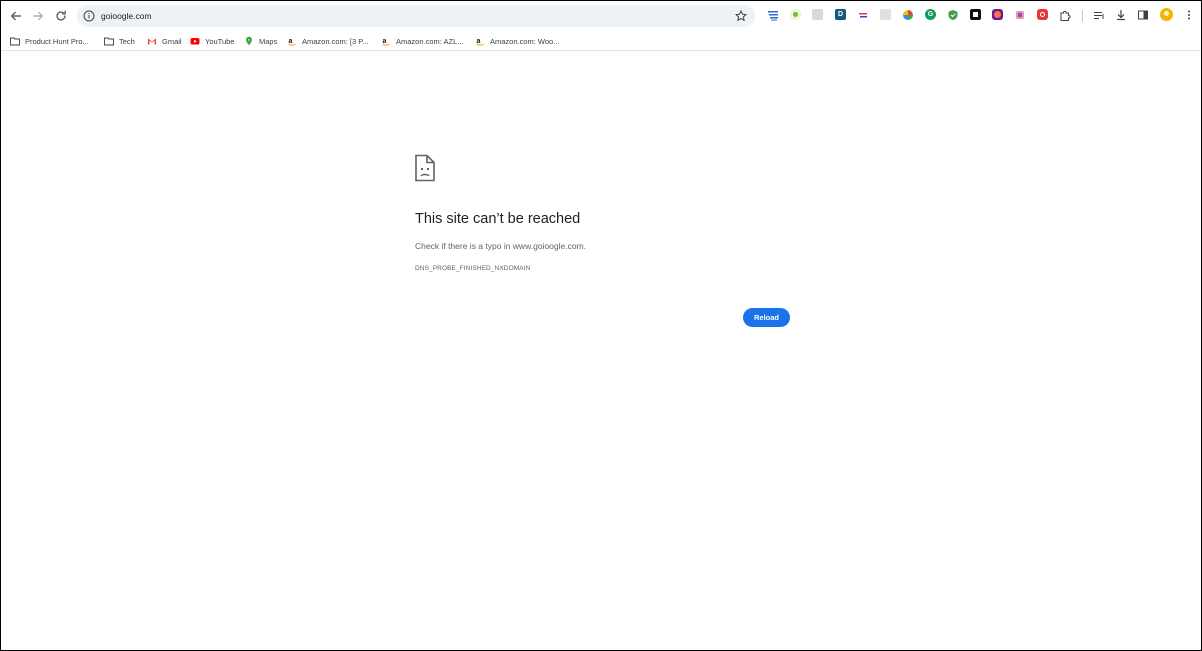 Image resolution: width=1202 pixels, height=651 pixels. I want to click on bookmark-gmail: Gmail, so click(164, 41).